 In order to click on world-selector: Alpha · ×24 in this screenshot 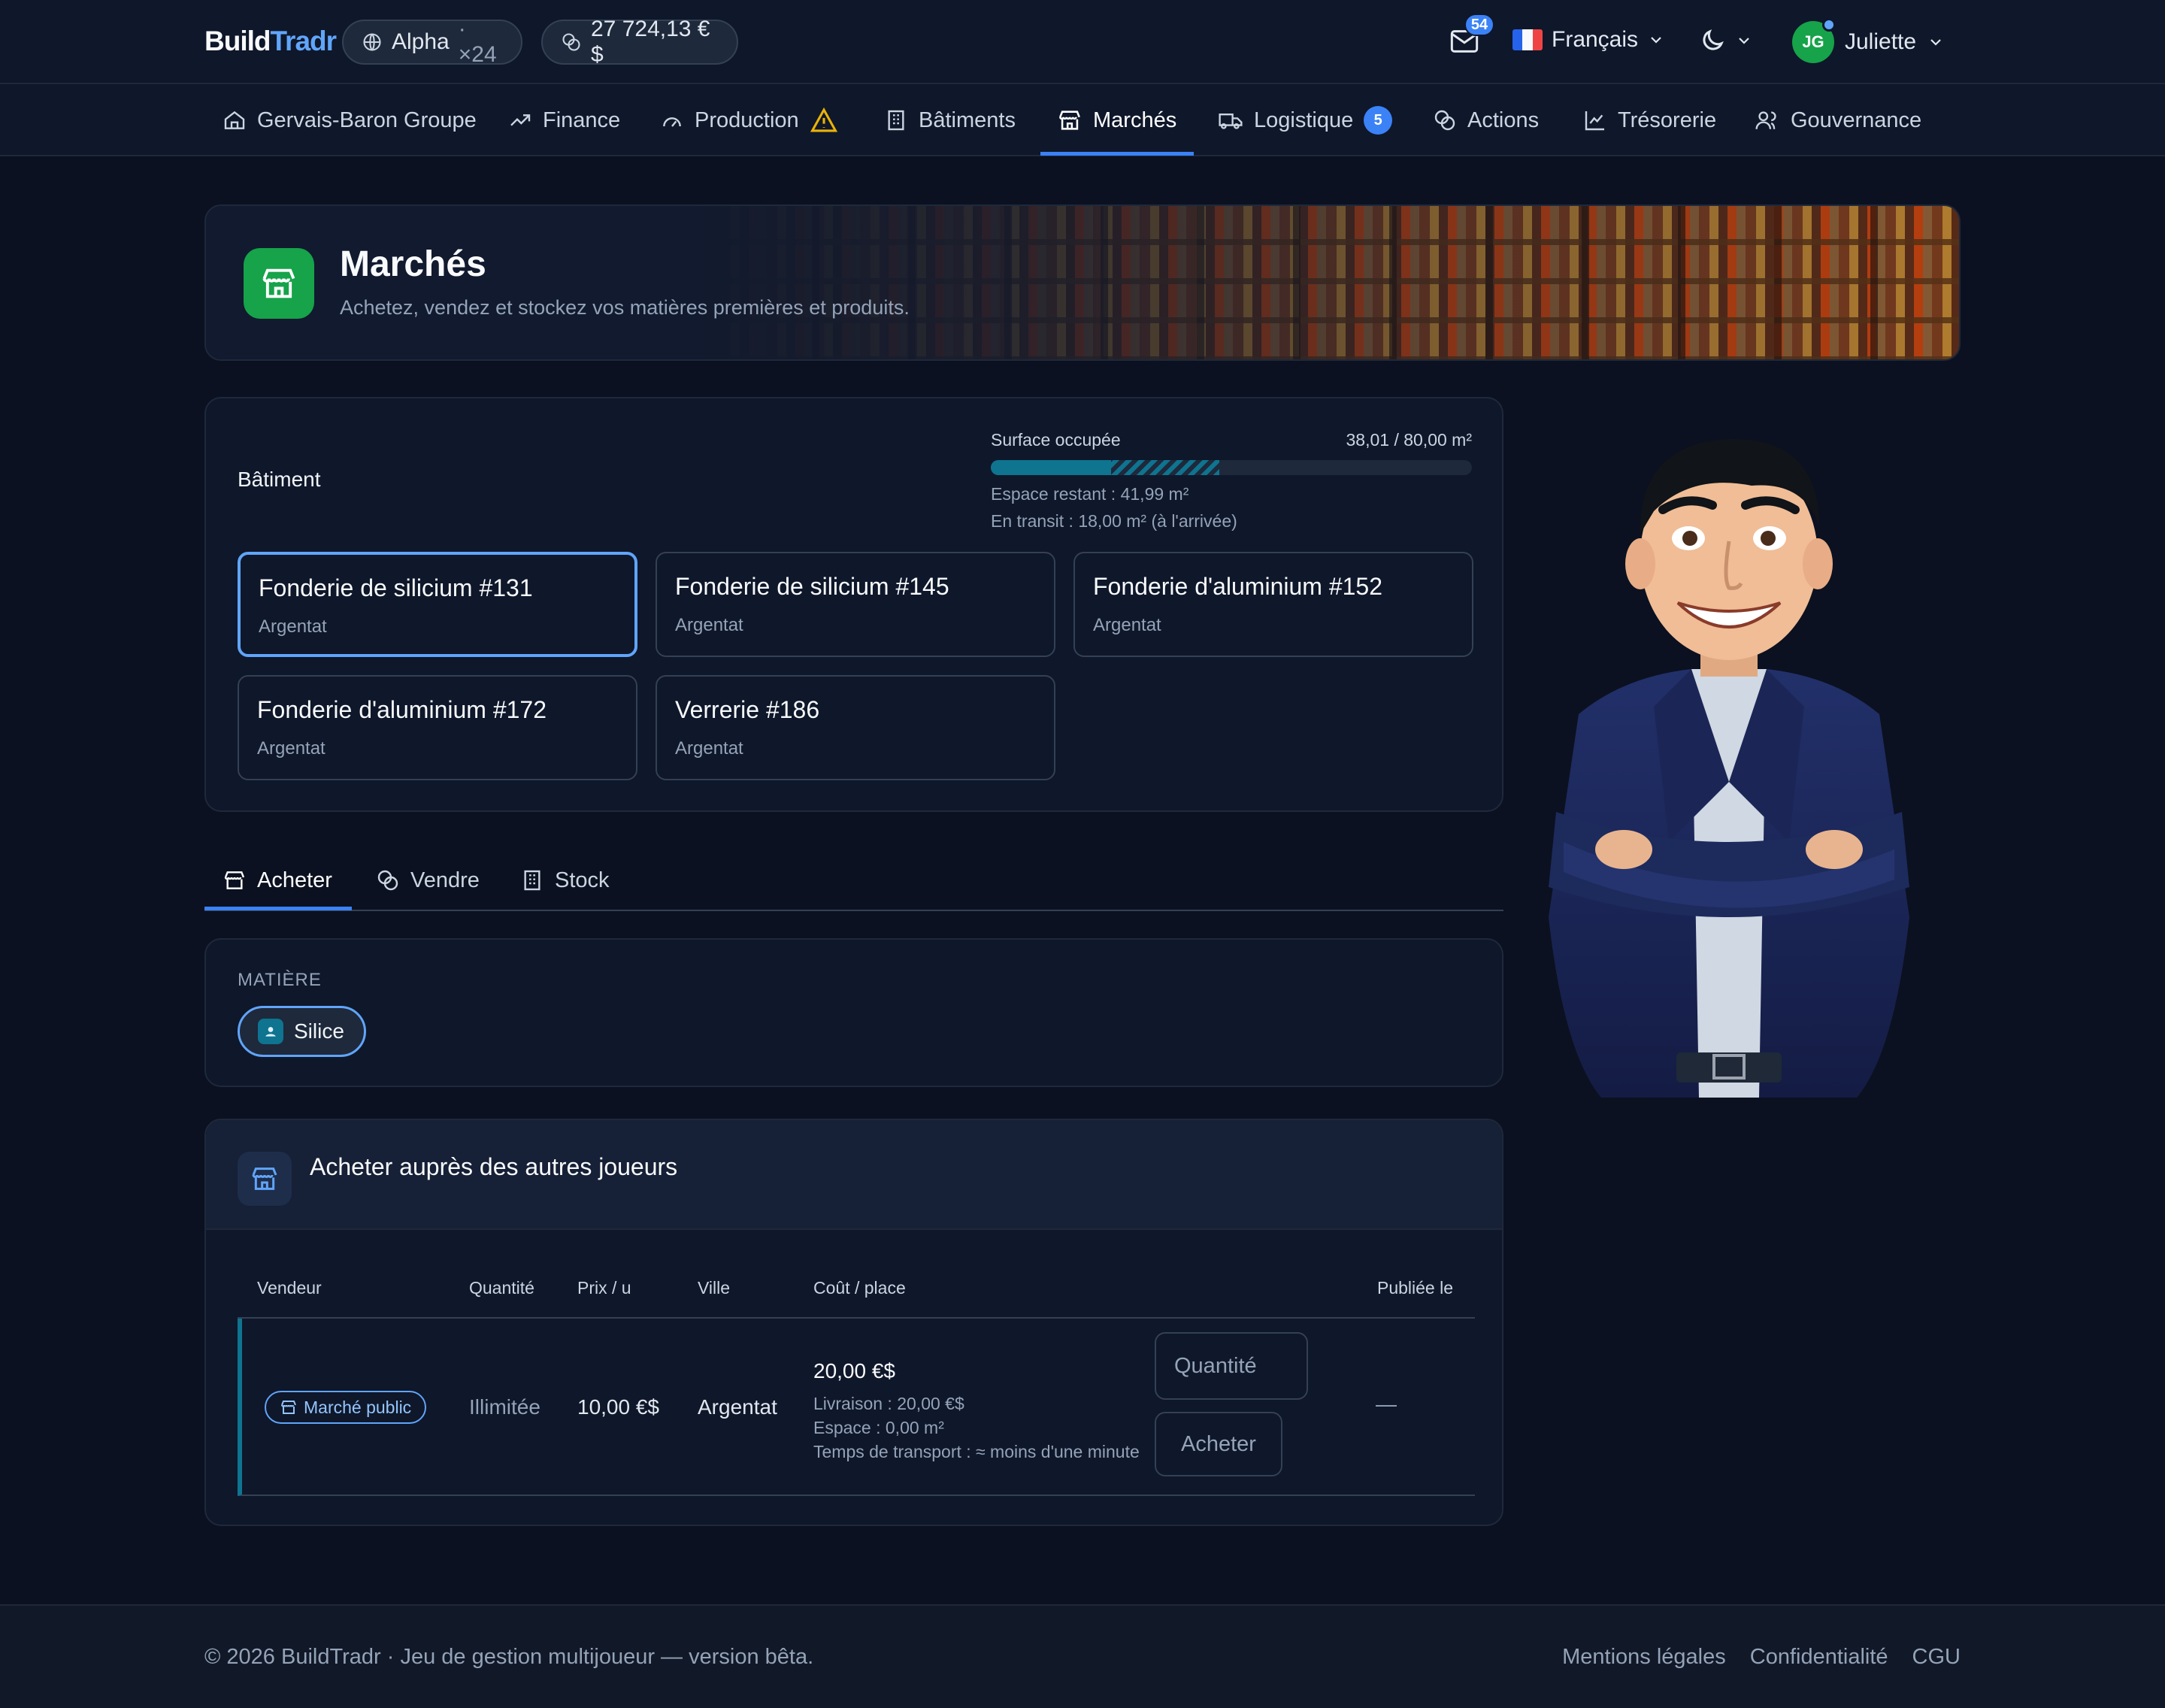, I will do `click(432, 42)`.